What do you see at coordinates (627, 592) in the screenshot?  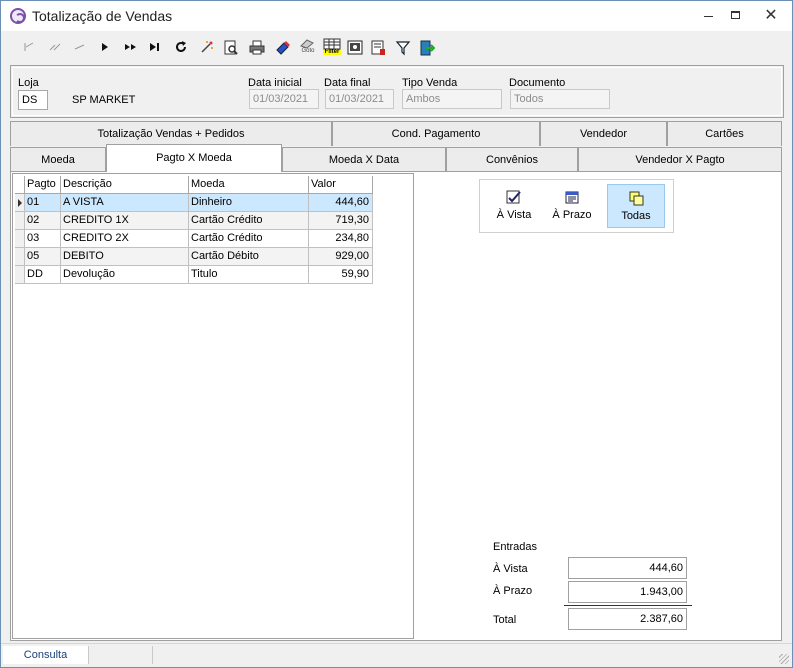 I see `a-prazo-total-field: 1.943,00` at bounding box center [627, 592].